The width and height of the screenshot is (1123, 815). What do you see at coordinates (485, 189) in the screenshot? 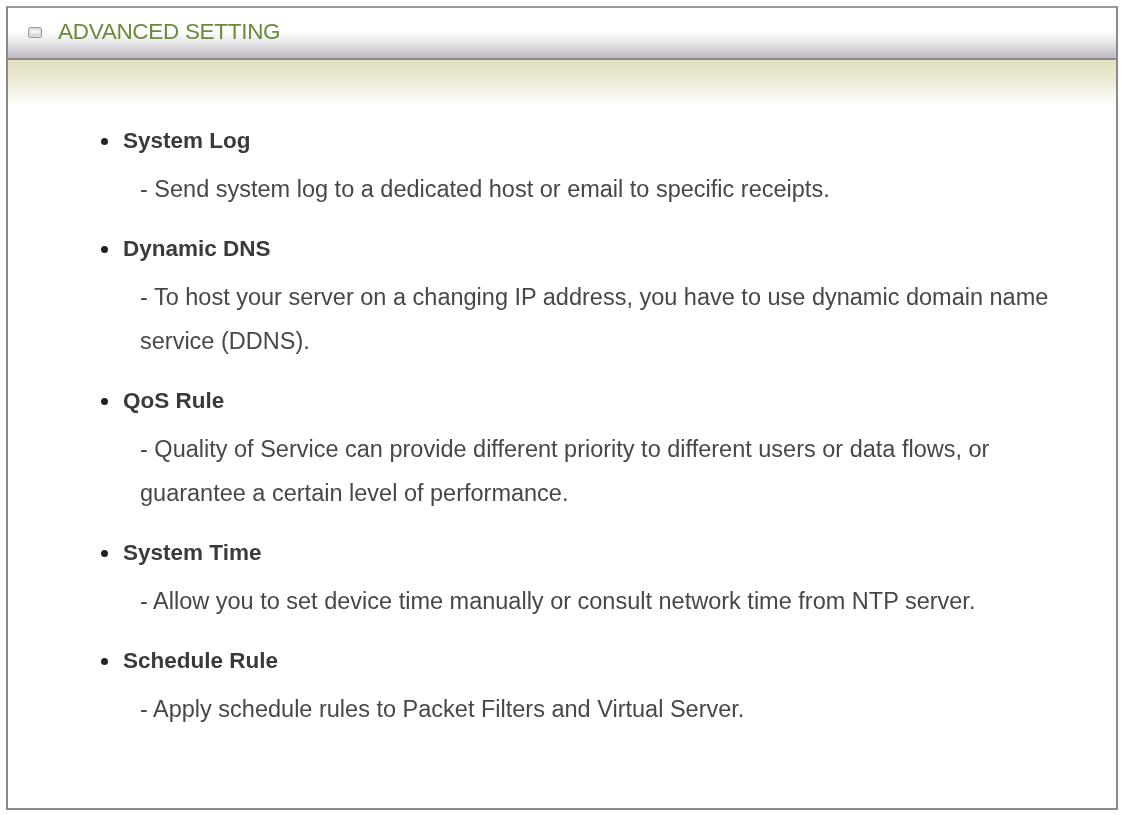
I see `item-description: - Send system log to a dedicated host or email to specific receipts.` at bounding box center [485, 189].